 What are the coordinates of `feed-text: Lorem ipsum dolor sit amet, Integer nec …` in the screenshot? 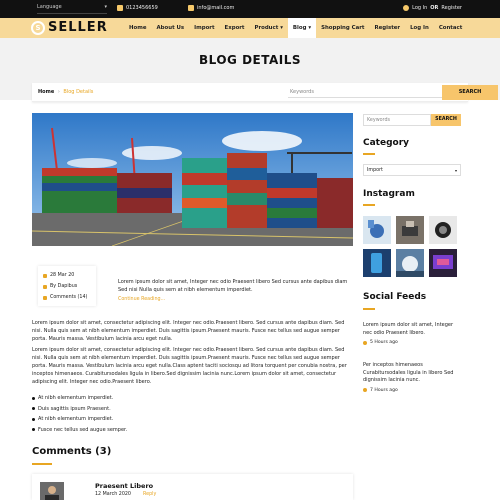 It's located at (408, 329).